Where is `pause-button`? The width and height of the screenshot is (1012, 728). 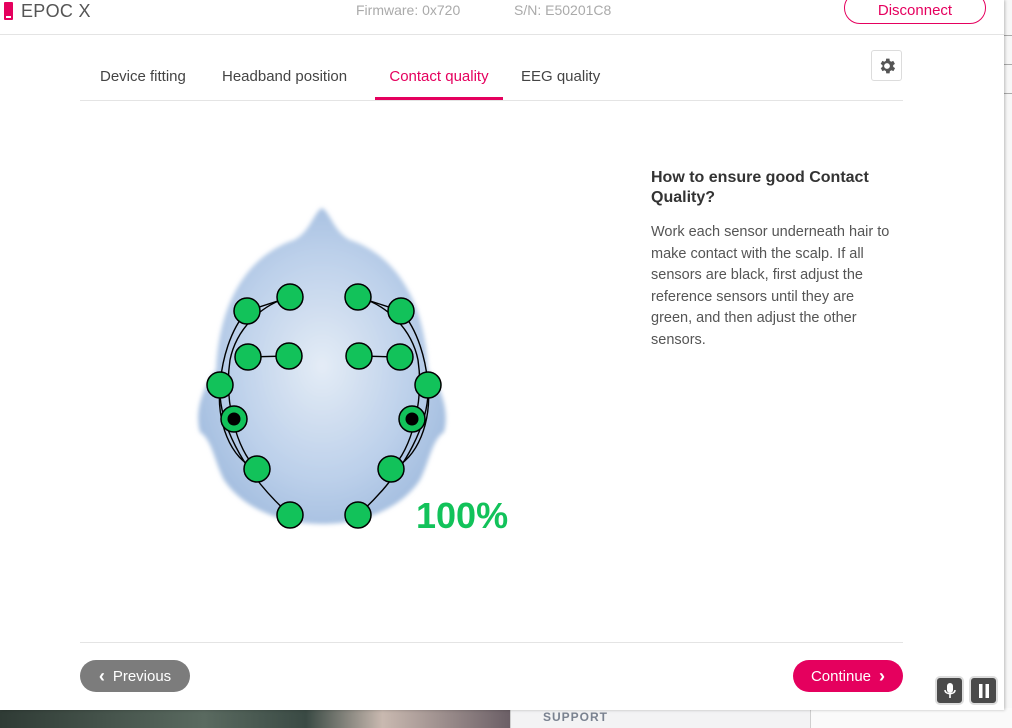 pause-button is located at coordinates (983, 690).